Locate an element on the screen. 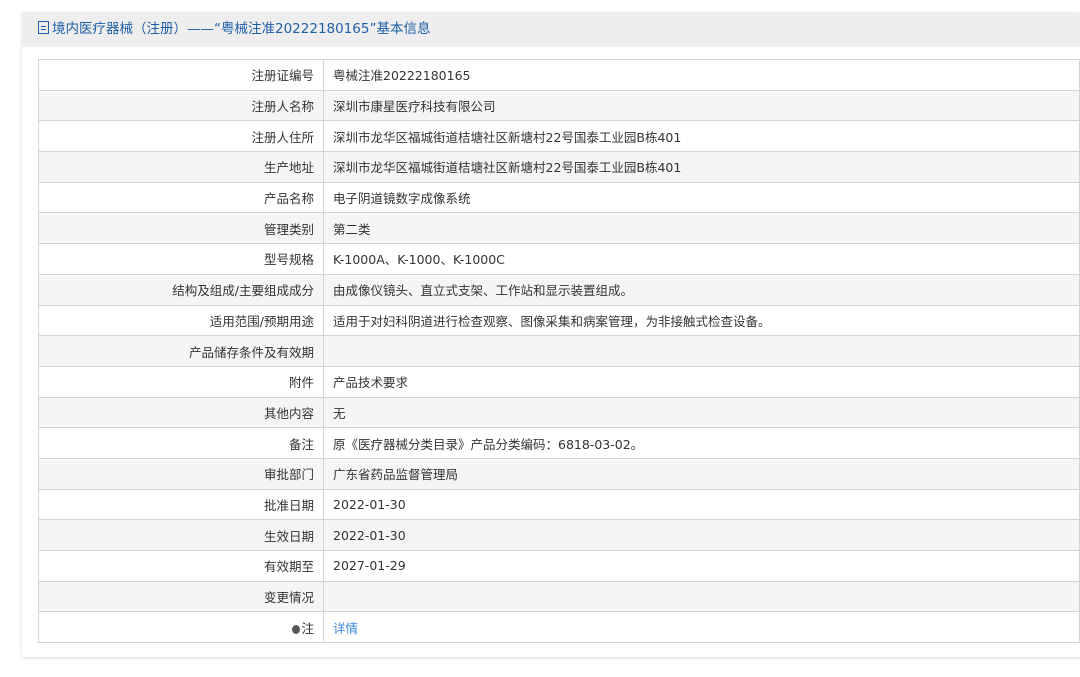 This screenshot has width=1080, height=677. table-row: 注册证编号 粤械注准20222180165 is located at coordinates (559, 75).